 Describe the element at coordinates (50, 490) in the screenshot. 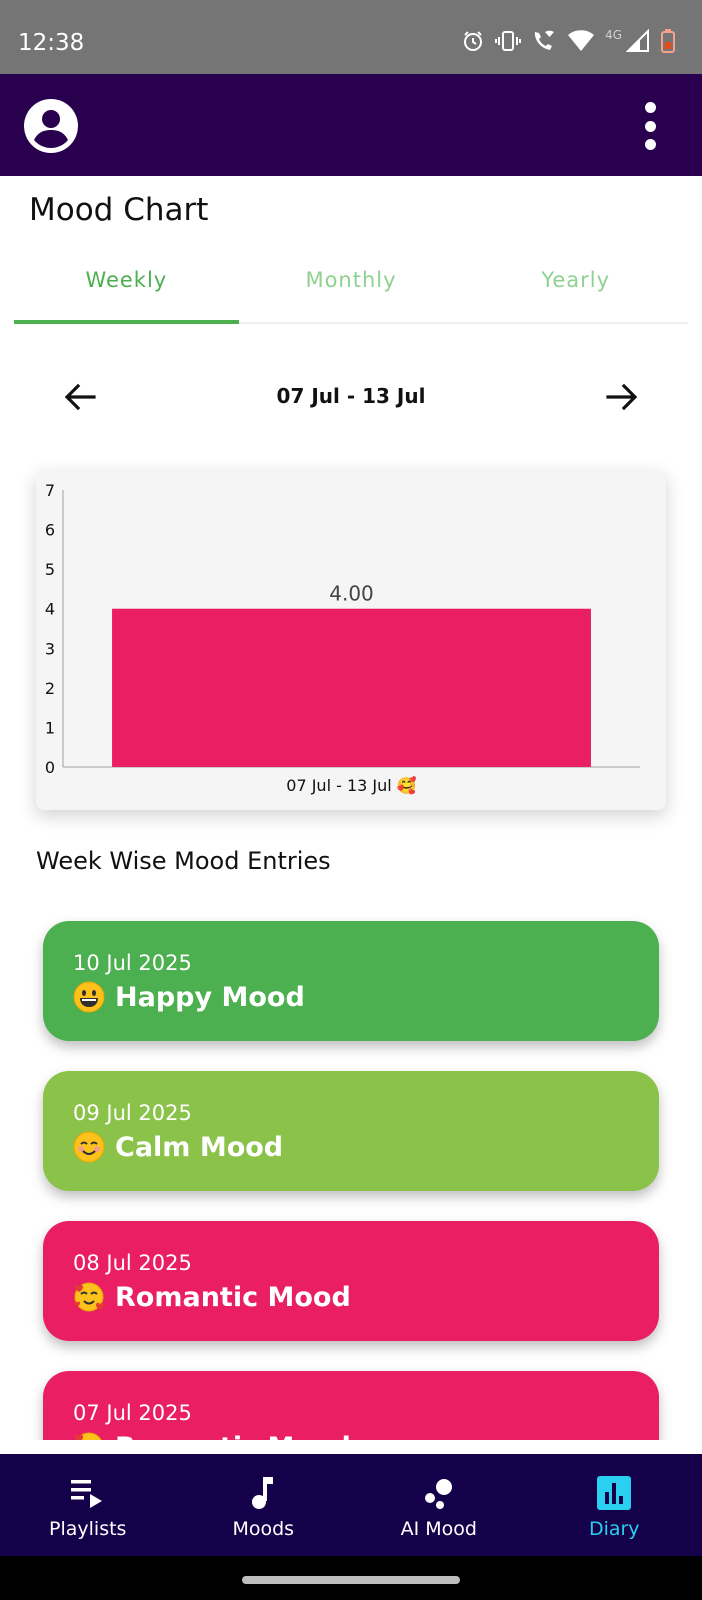

I see `y-tick-label: 7` at that location.